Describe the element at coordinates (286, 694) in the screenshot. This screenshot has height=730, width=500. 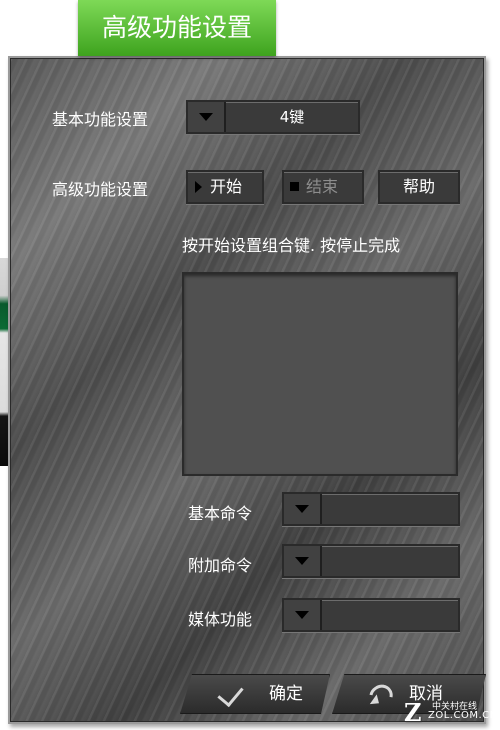
I see `ok-button-label: 确定` at that location.